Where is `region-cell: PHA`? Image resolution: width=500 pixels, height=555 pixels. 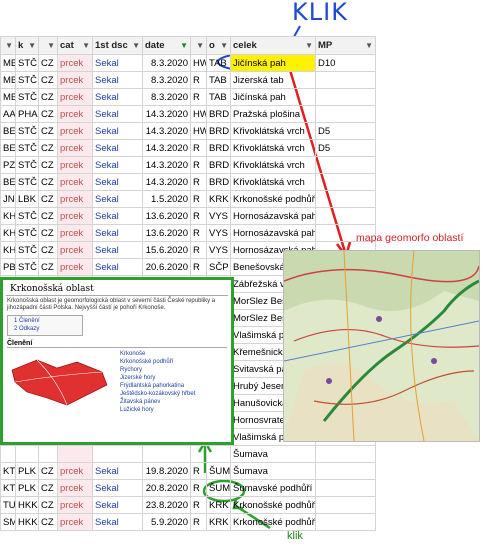 region-cell: PHA is located at coordinates (27, 114).